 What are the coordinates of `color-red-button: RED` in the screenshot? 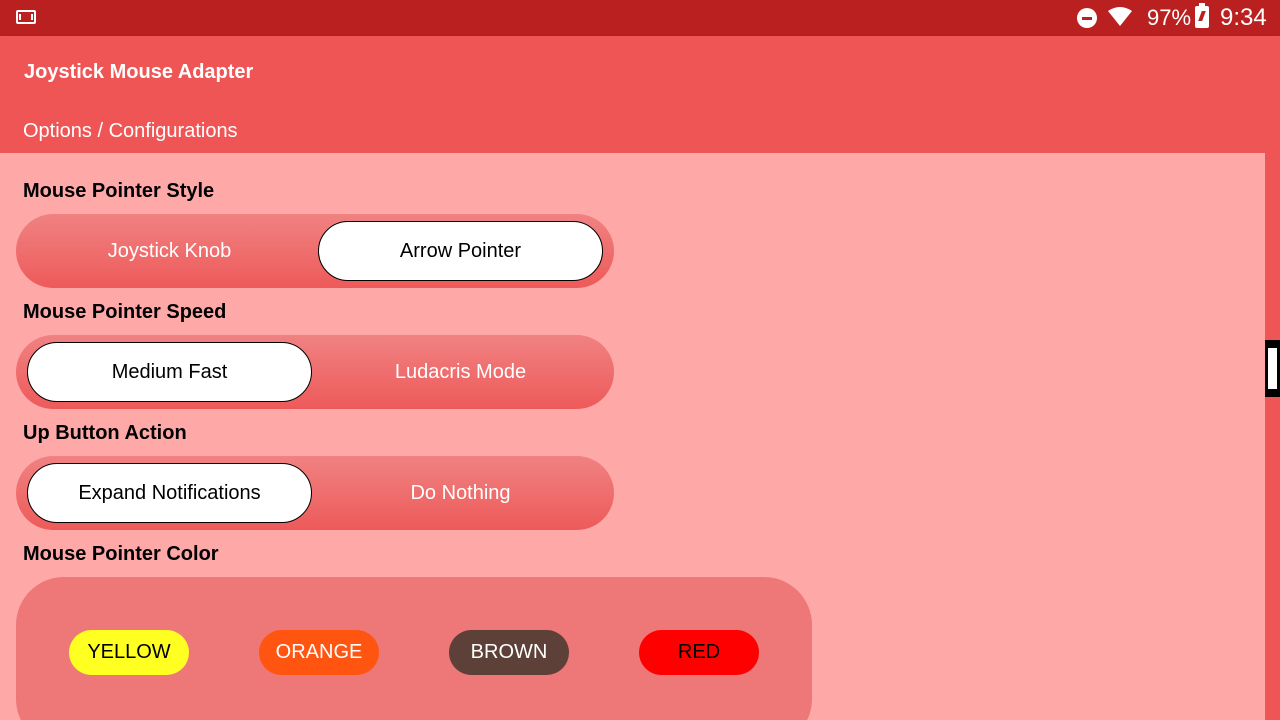 It's located at (699, 652).